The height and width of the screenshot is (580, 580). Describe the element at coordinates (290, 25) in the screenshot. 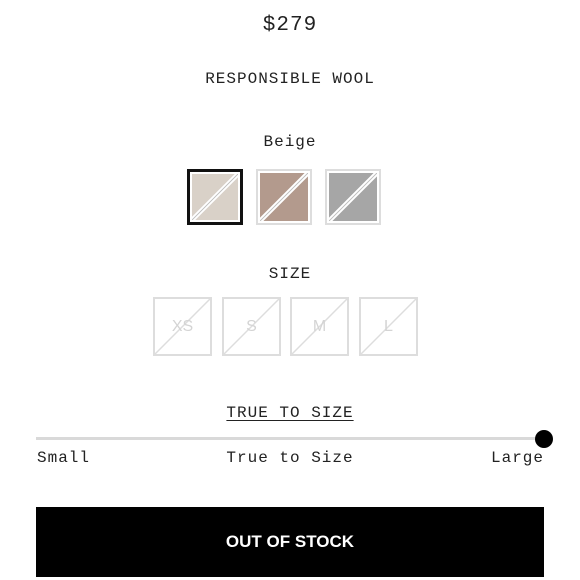

I see `price: $279` at that location.